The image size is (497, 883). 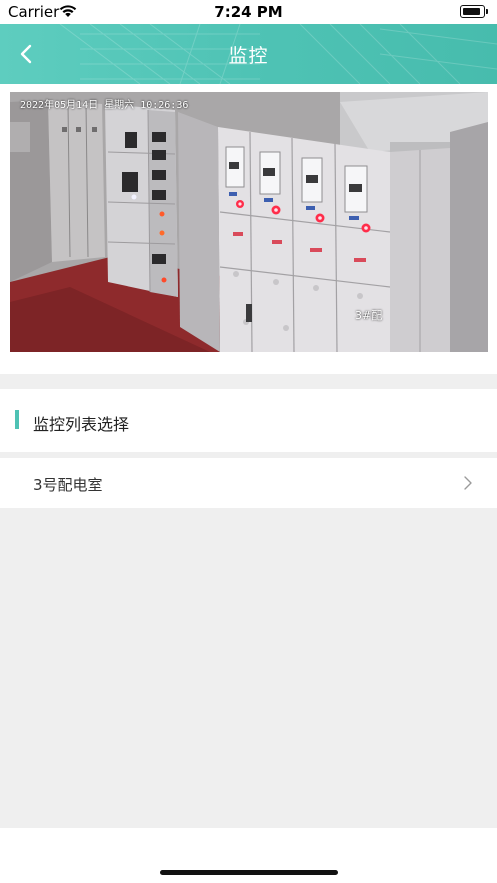 What do you see at coordinates (248, 381) in the screenshot?
I see `section-divider` at bounding box center [248, 381].